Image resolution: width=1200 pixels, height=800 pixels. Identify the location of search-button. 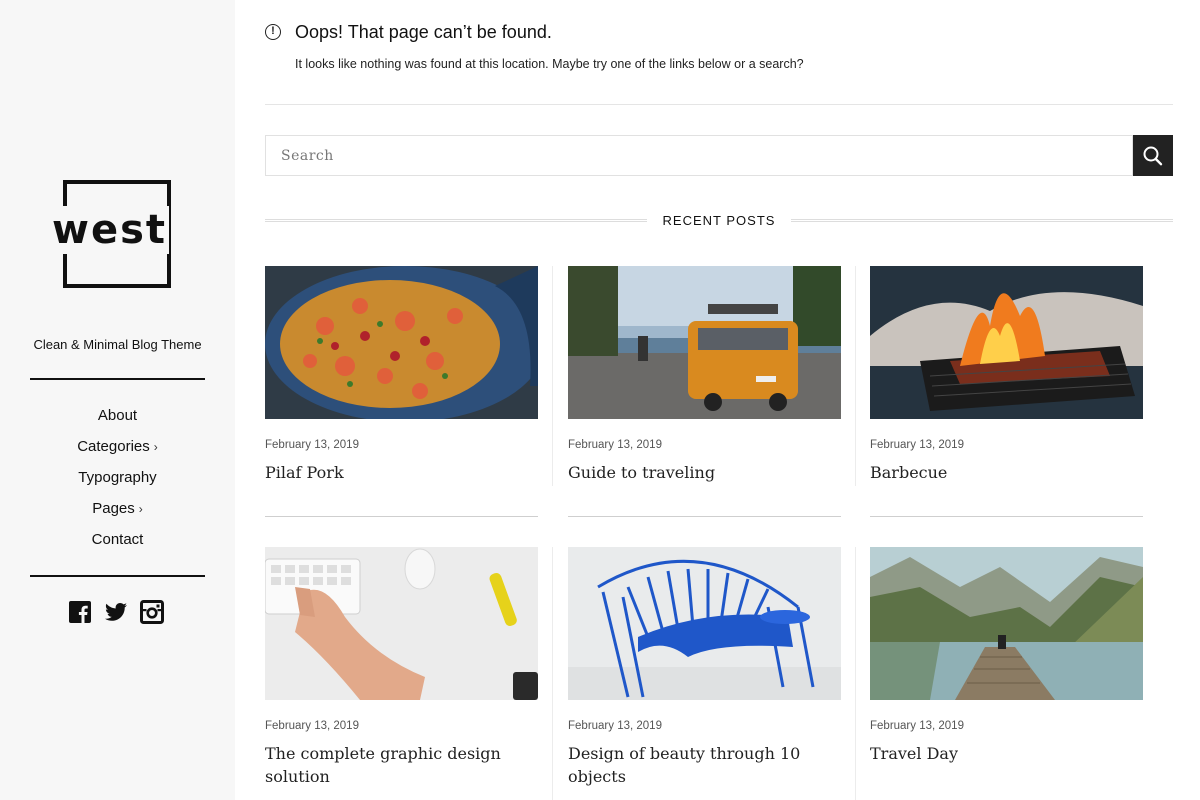
(1153, 155).